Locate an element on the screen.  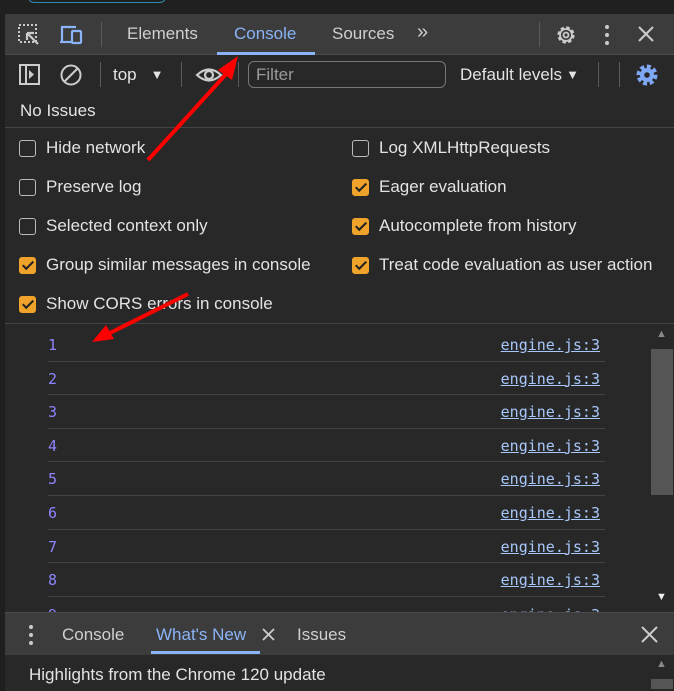
drawer-tab-whats-new: What's New is located at coordinates (201, 635).